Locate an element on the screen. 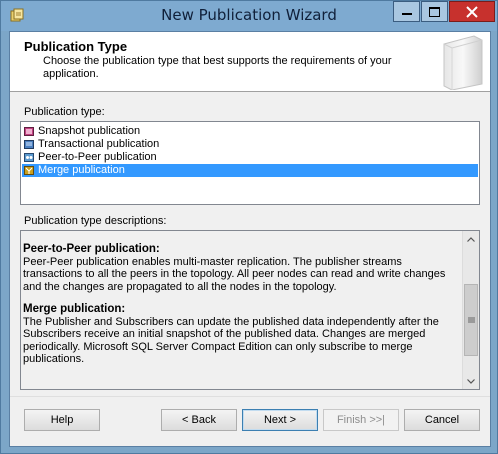 This screenshot has height=454, width=498. description-heading-merge: Merge publication: is located at coordinates (74, 309).